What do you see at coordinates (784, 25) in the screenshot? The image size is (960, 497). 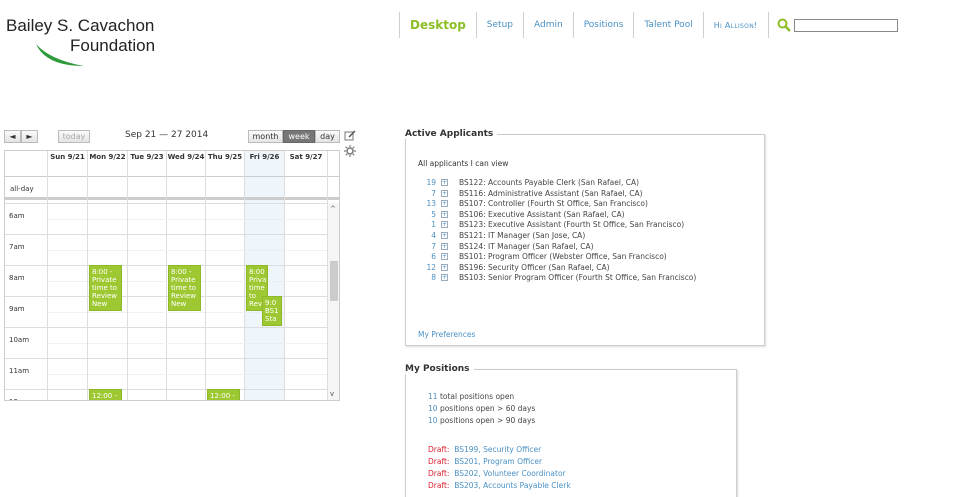 I see `search-icon` at bounding box center [784, 25].